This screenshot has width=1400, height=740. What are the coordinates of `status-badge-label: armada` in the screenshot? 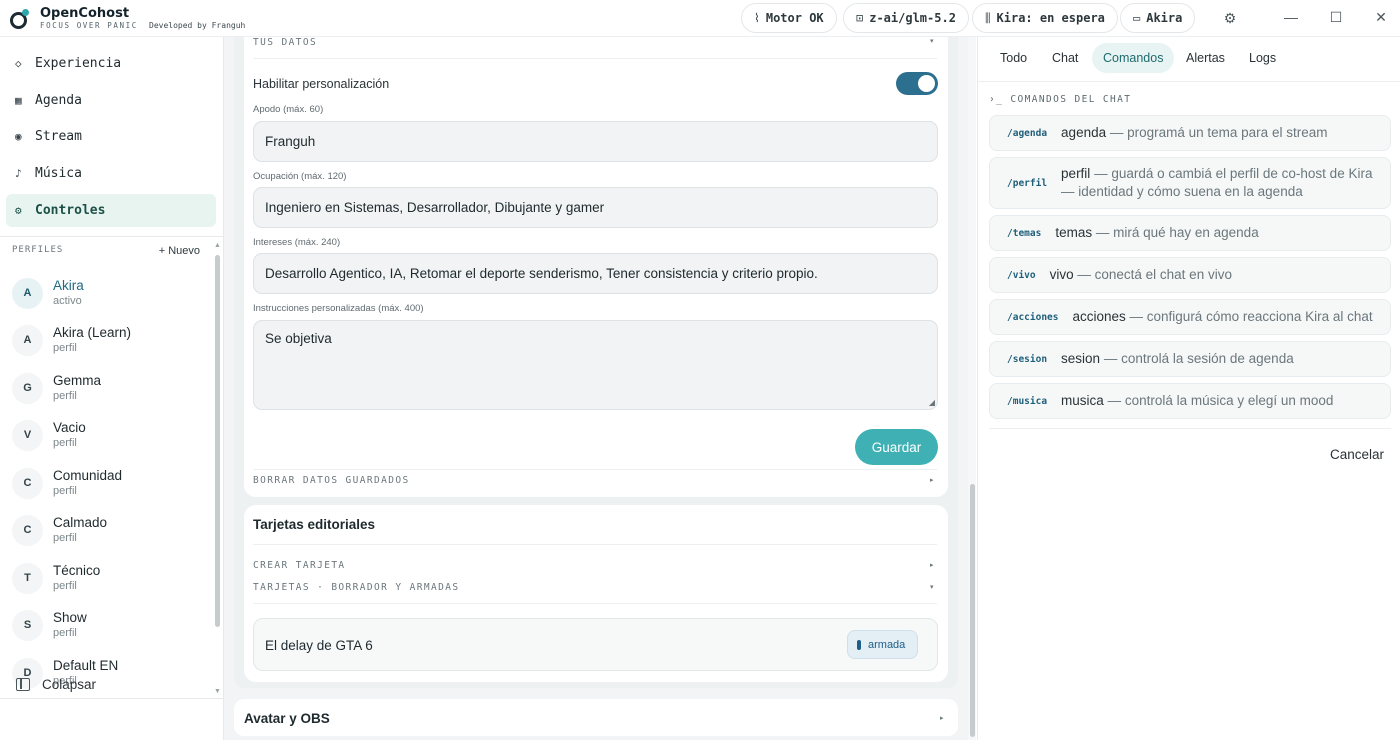 It's located at (887, 644).